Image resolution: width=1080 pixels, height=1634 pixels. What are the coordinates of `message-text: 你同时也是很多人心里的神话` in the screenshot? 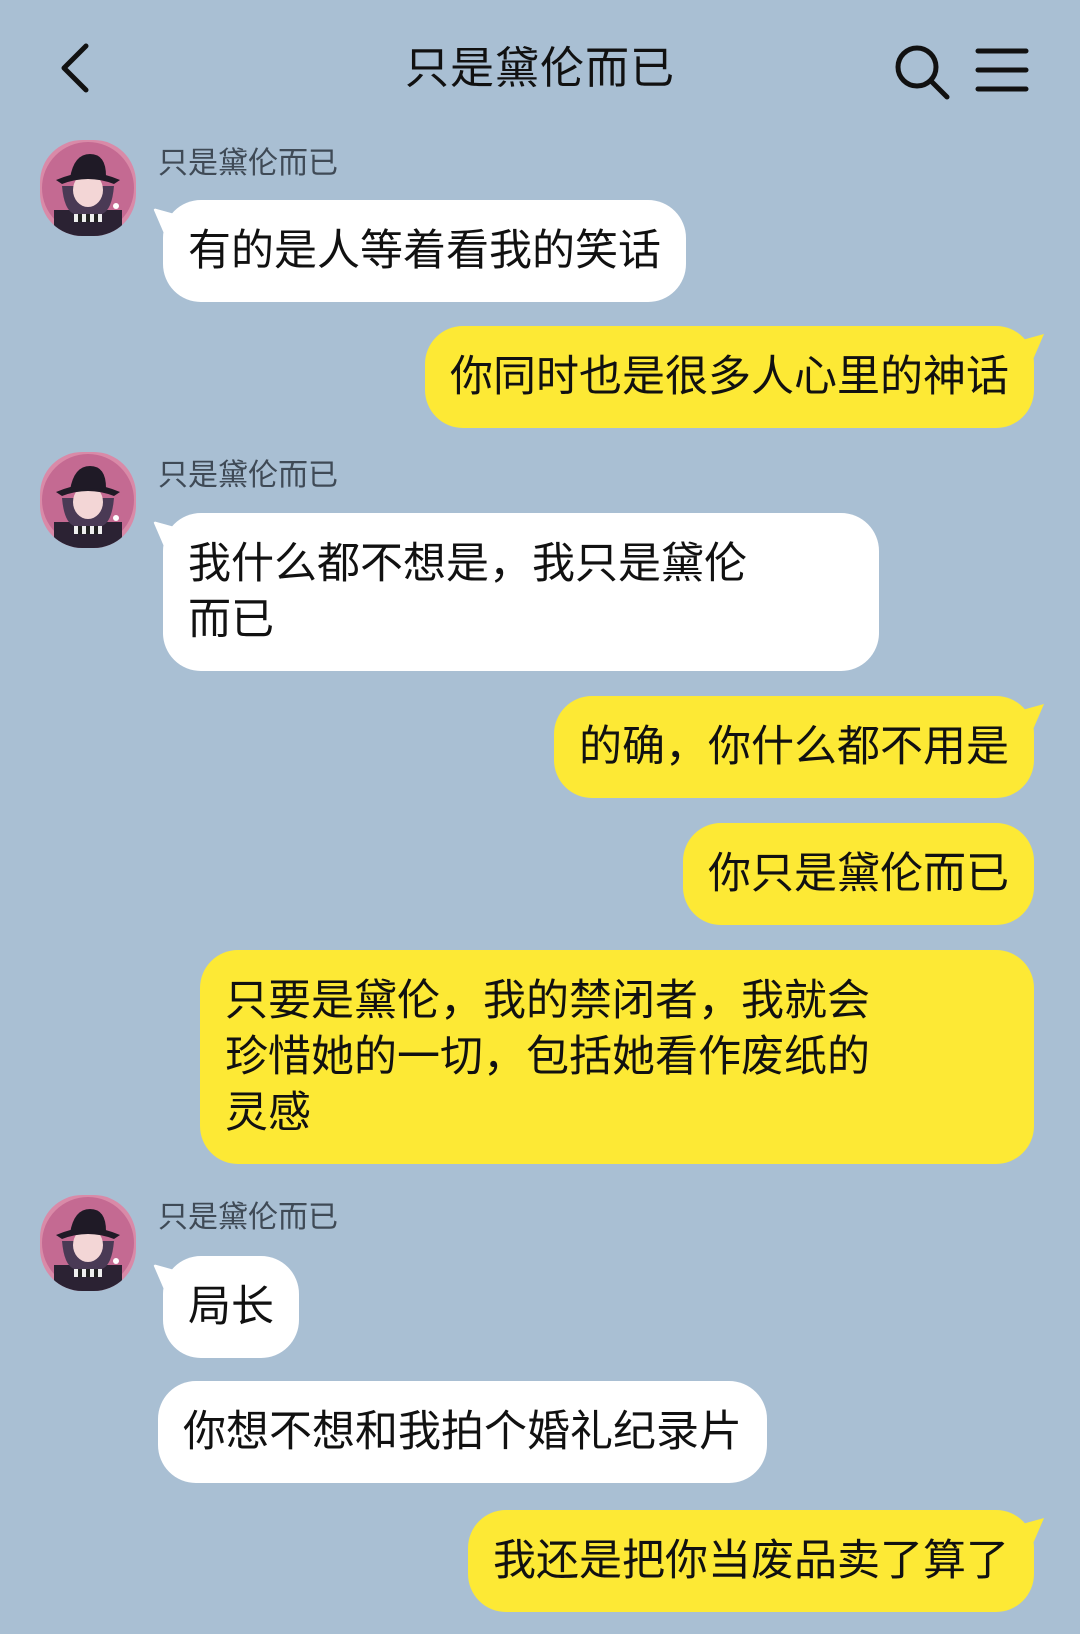 It's located at (729, 377).